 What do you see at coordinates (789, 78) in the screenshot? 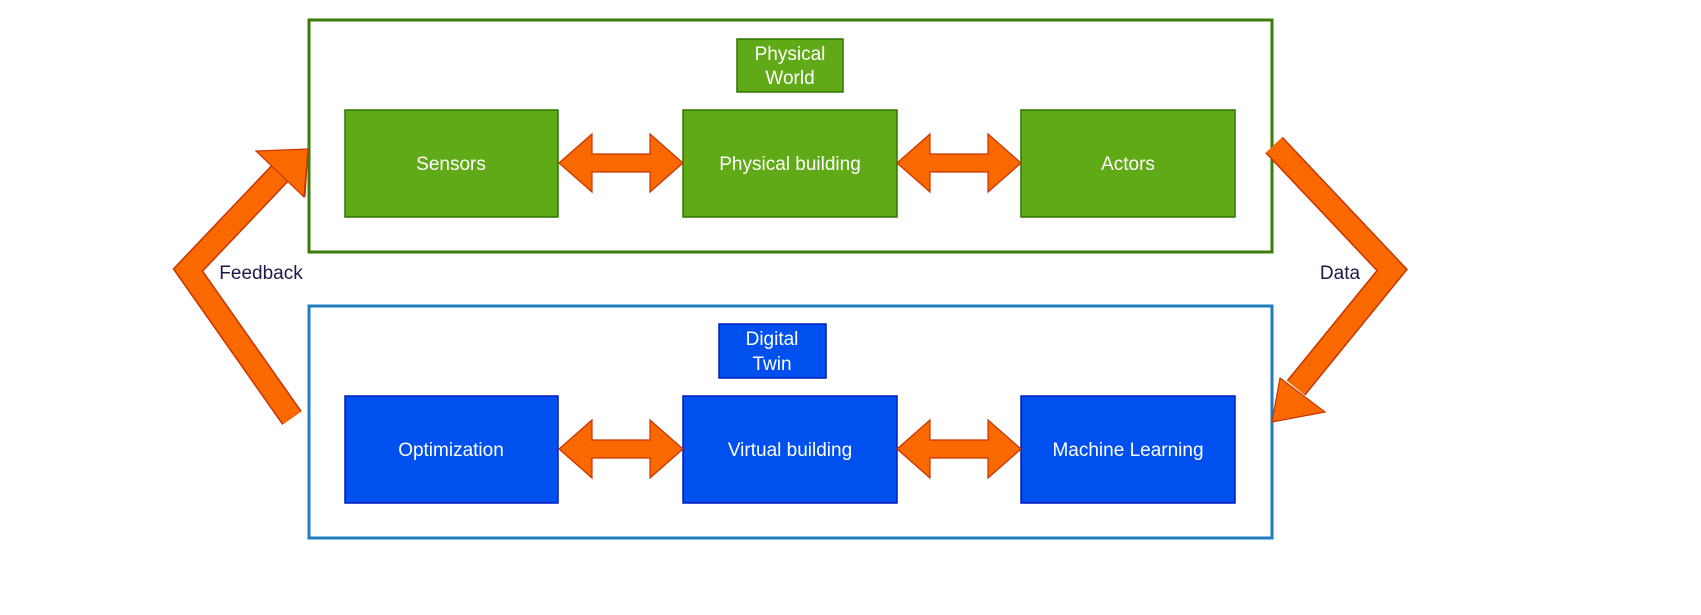
I see `physical-world-title-line2: World` at bounding box center [789, 78].